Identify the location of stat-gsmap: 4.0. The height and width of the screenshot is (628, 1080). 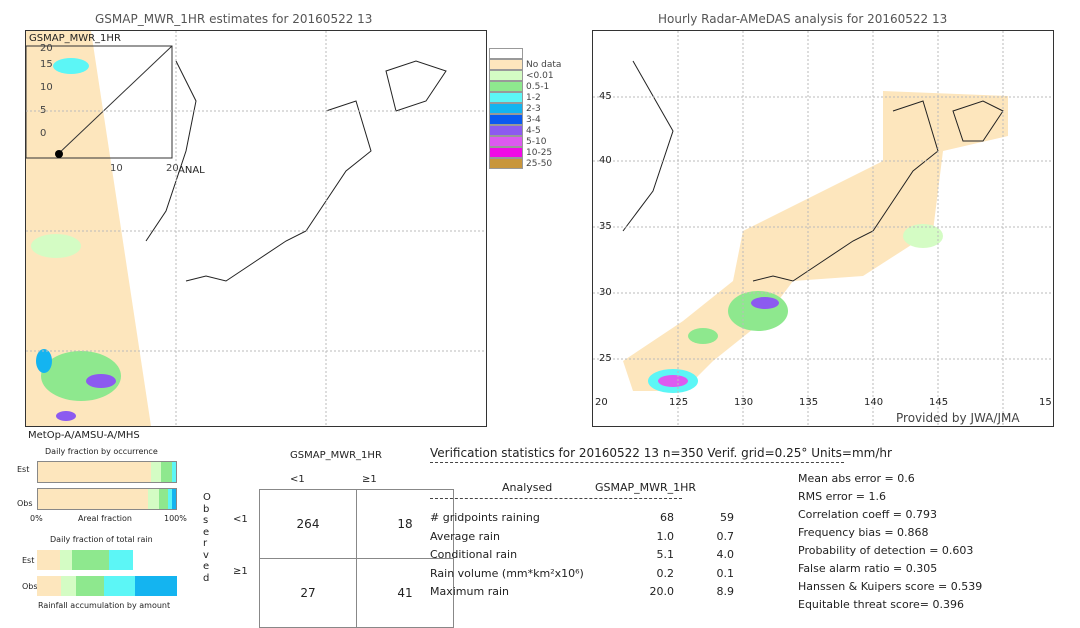
(725, 554).